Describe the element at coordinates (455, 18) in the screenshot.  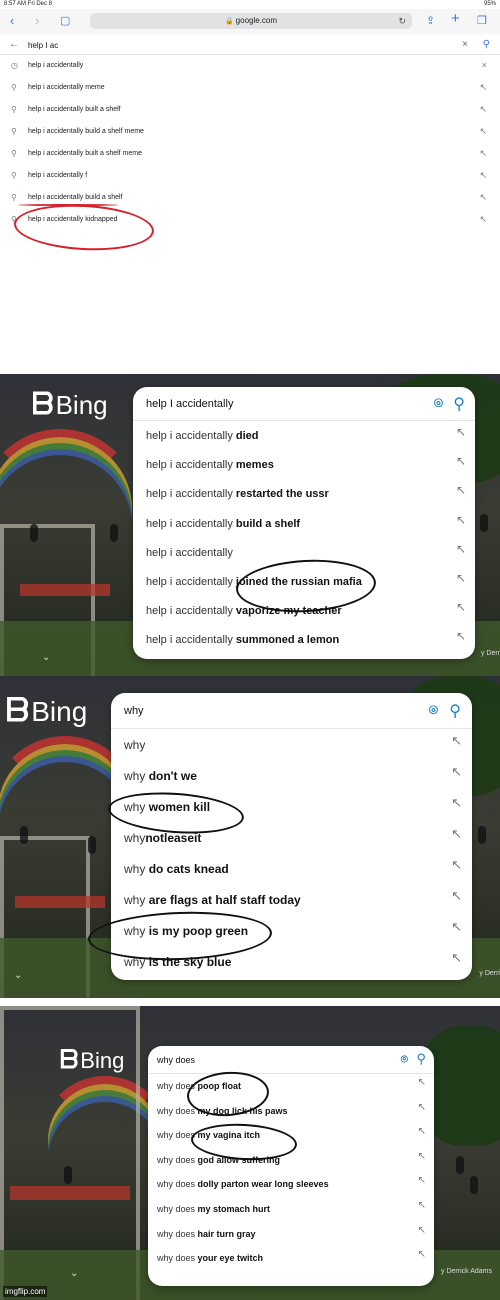
I see `new-tab-icon: +` at that location.